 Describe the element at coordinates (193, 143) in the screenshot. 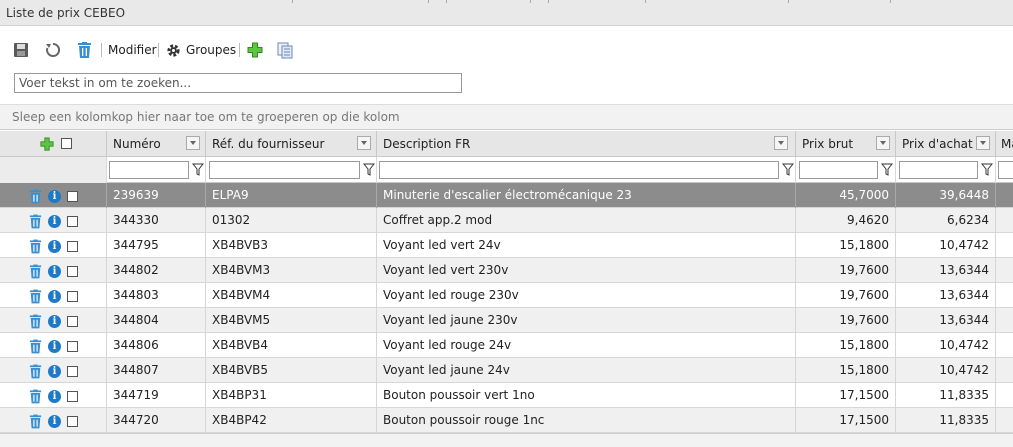

I see `numero-filter-dropdown` at that location.